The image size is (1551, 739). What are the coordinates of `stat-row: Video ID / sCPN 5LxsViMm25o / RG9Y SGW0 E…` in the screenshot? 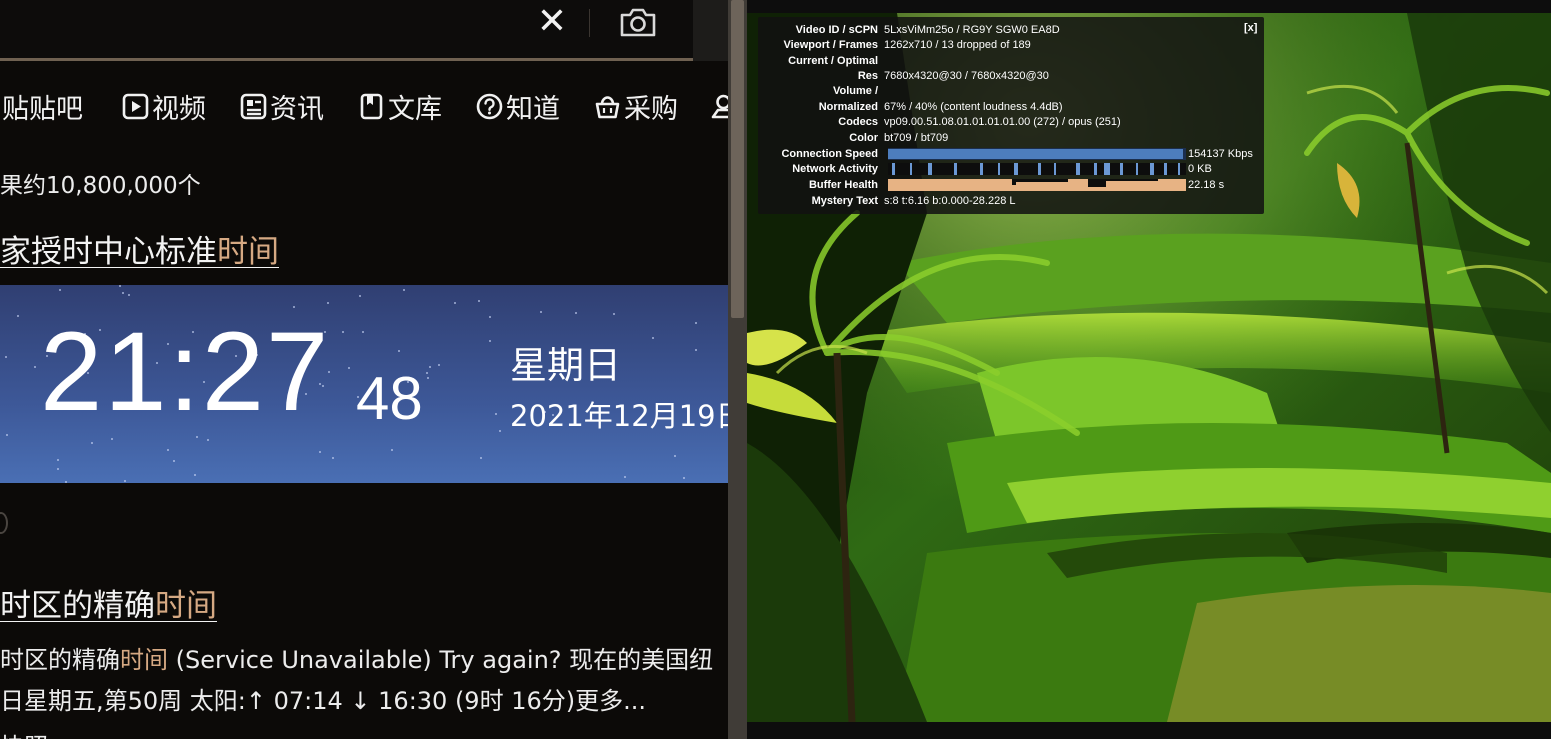 It's located at (1011, 30).